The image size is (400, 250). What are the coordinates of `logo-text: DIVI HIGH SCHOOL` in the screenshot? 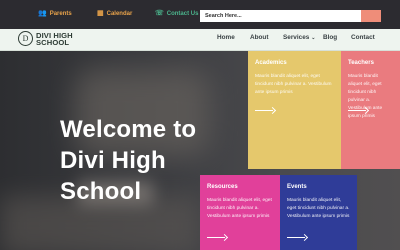 It's located at (54, 39).